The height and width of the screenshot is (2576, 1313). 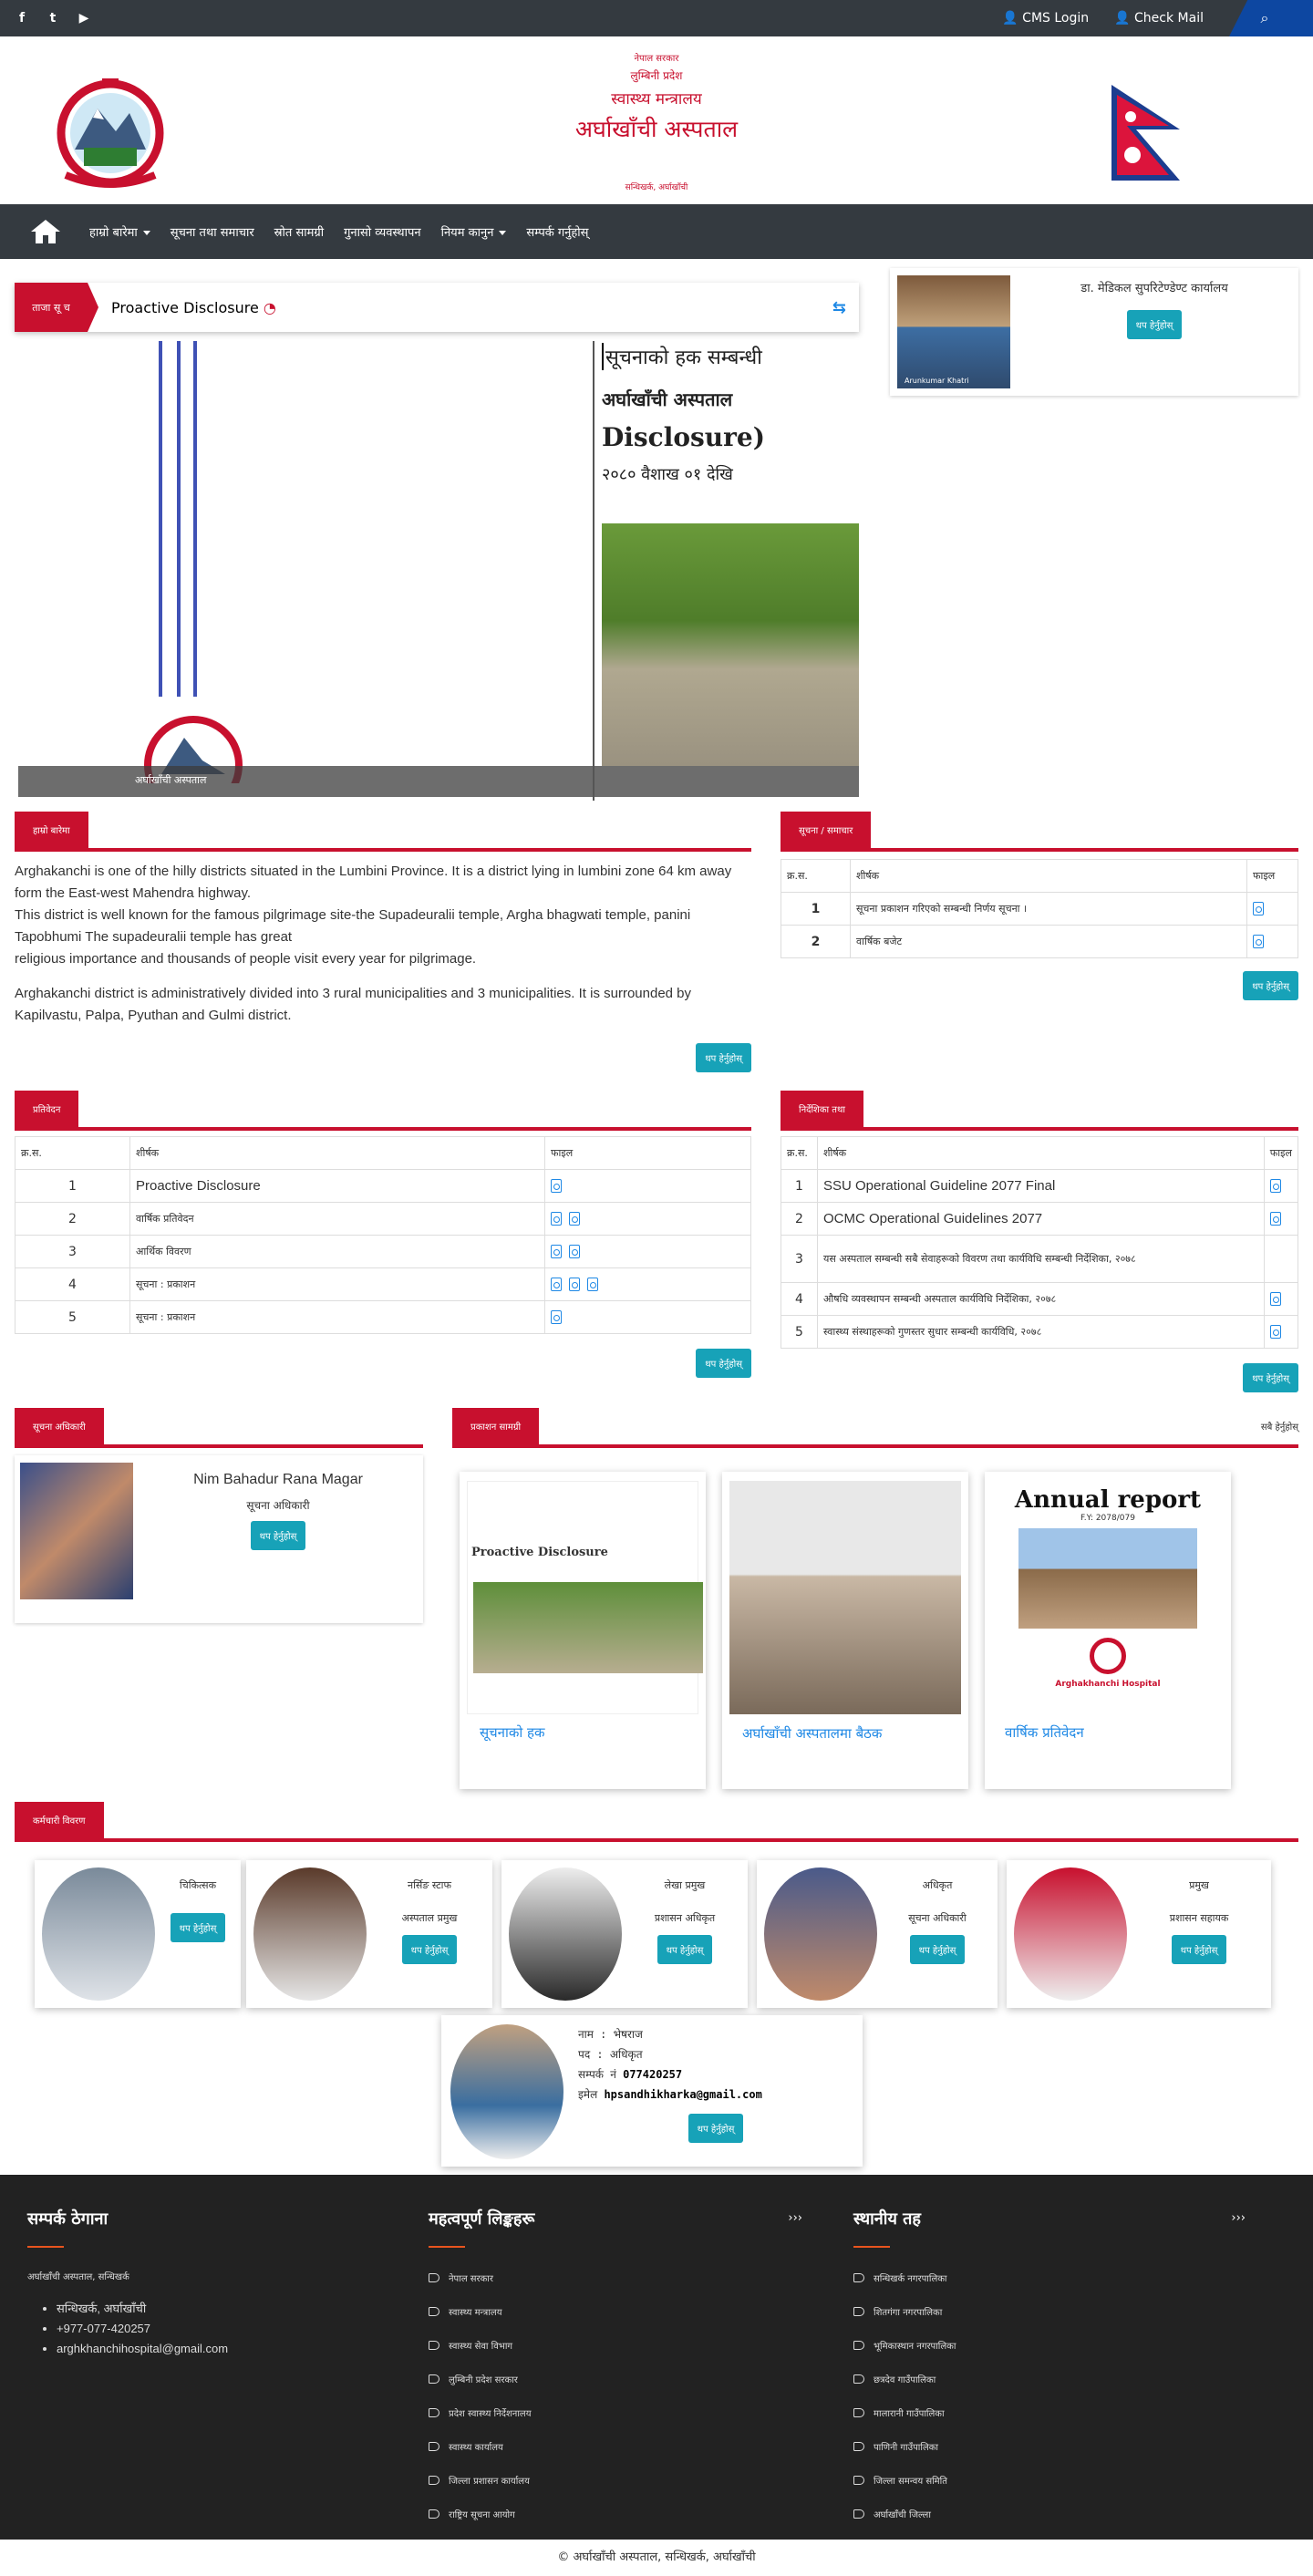 What do you see at coordinates (583, 1630) in the screenshot?
I see `publication-card: Proactive Disclosure सूचनाको हक` at bounding box center [583, 1630].